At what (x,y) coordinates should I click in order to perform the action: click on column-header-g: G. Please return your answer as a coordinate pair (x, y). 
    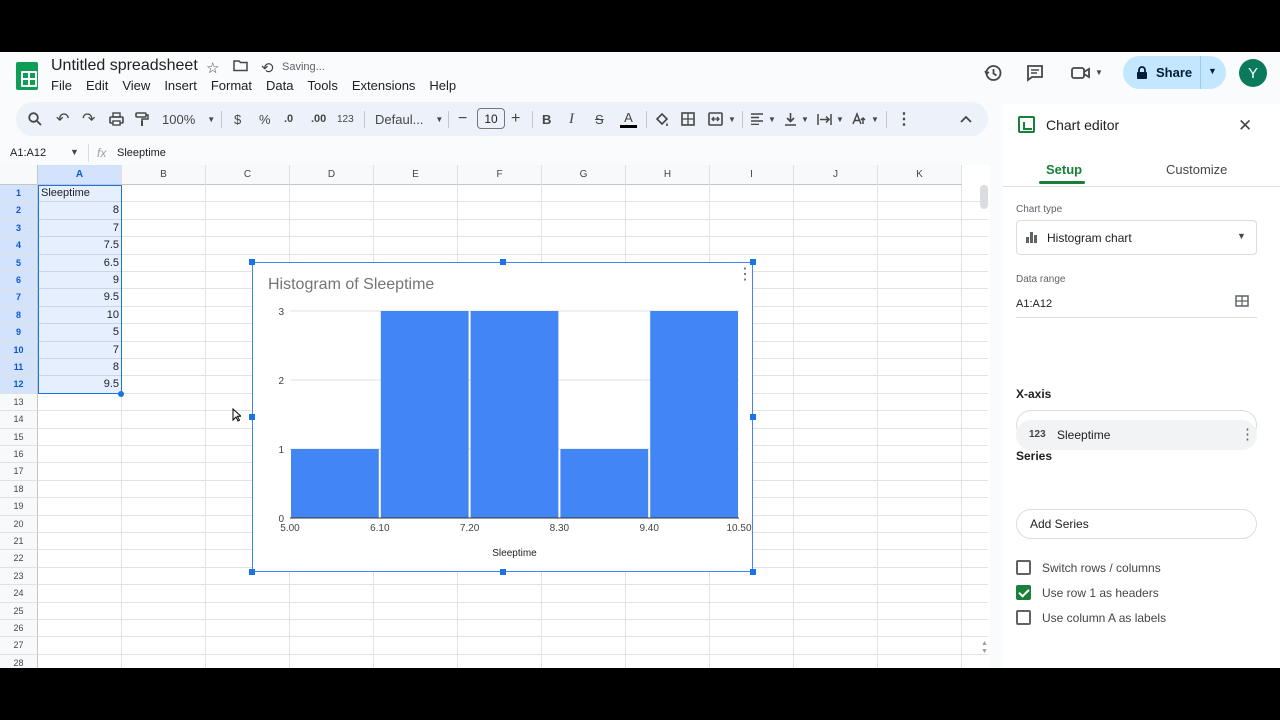
    Looking at the image, I should click on (584, 175).